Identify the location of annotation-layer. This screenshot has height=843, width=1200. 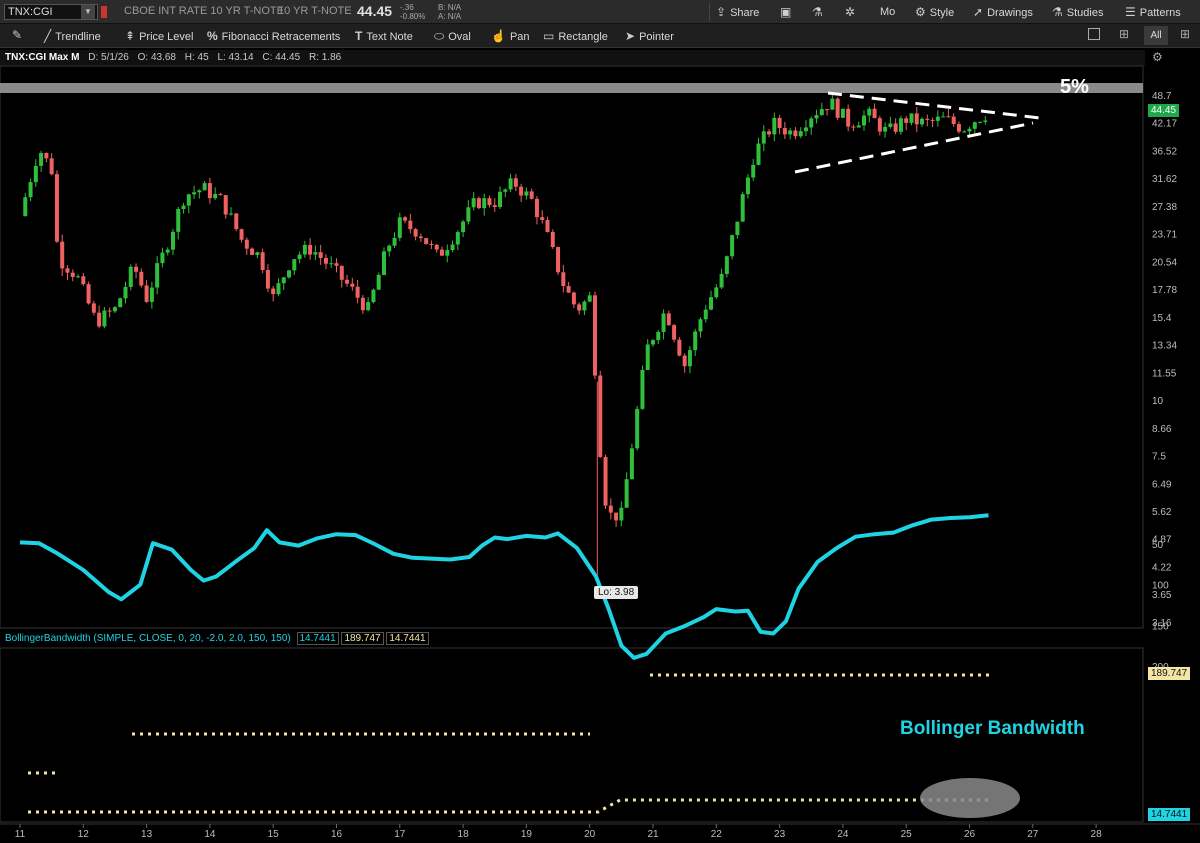
(917, 132).